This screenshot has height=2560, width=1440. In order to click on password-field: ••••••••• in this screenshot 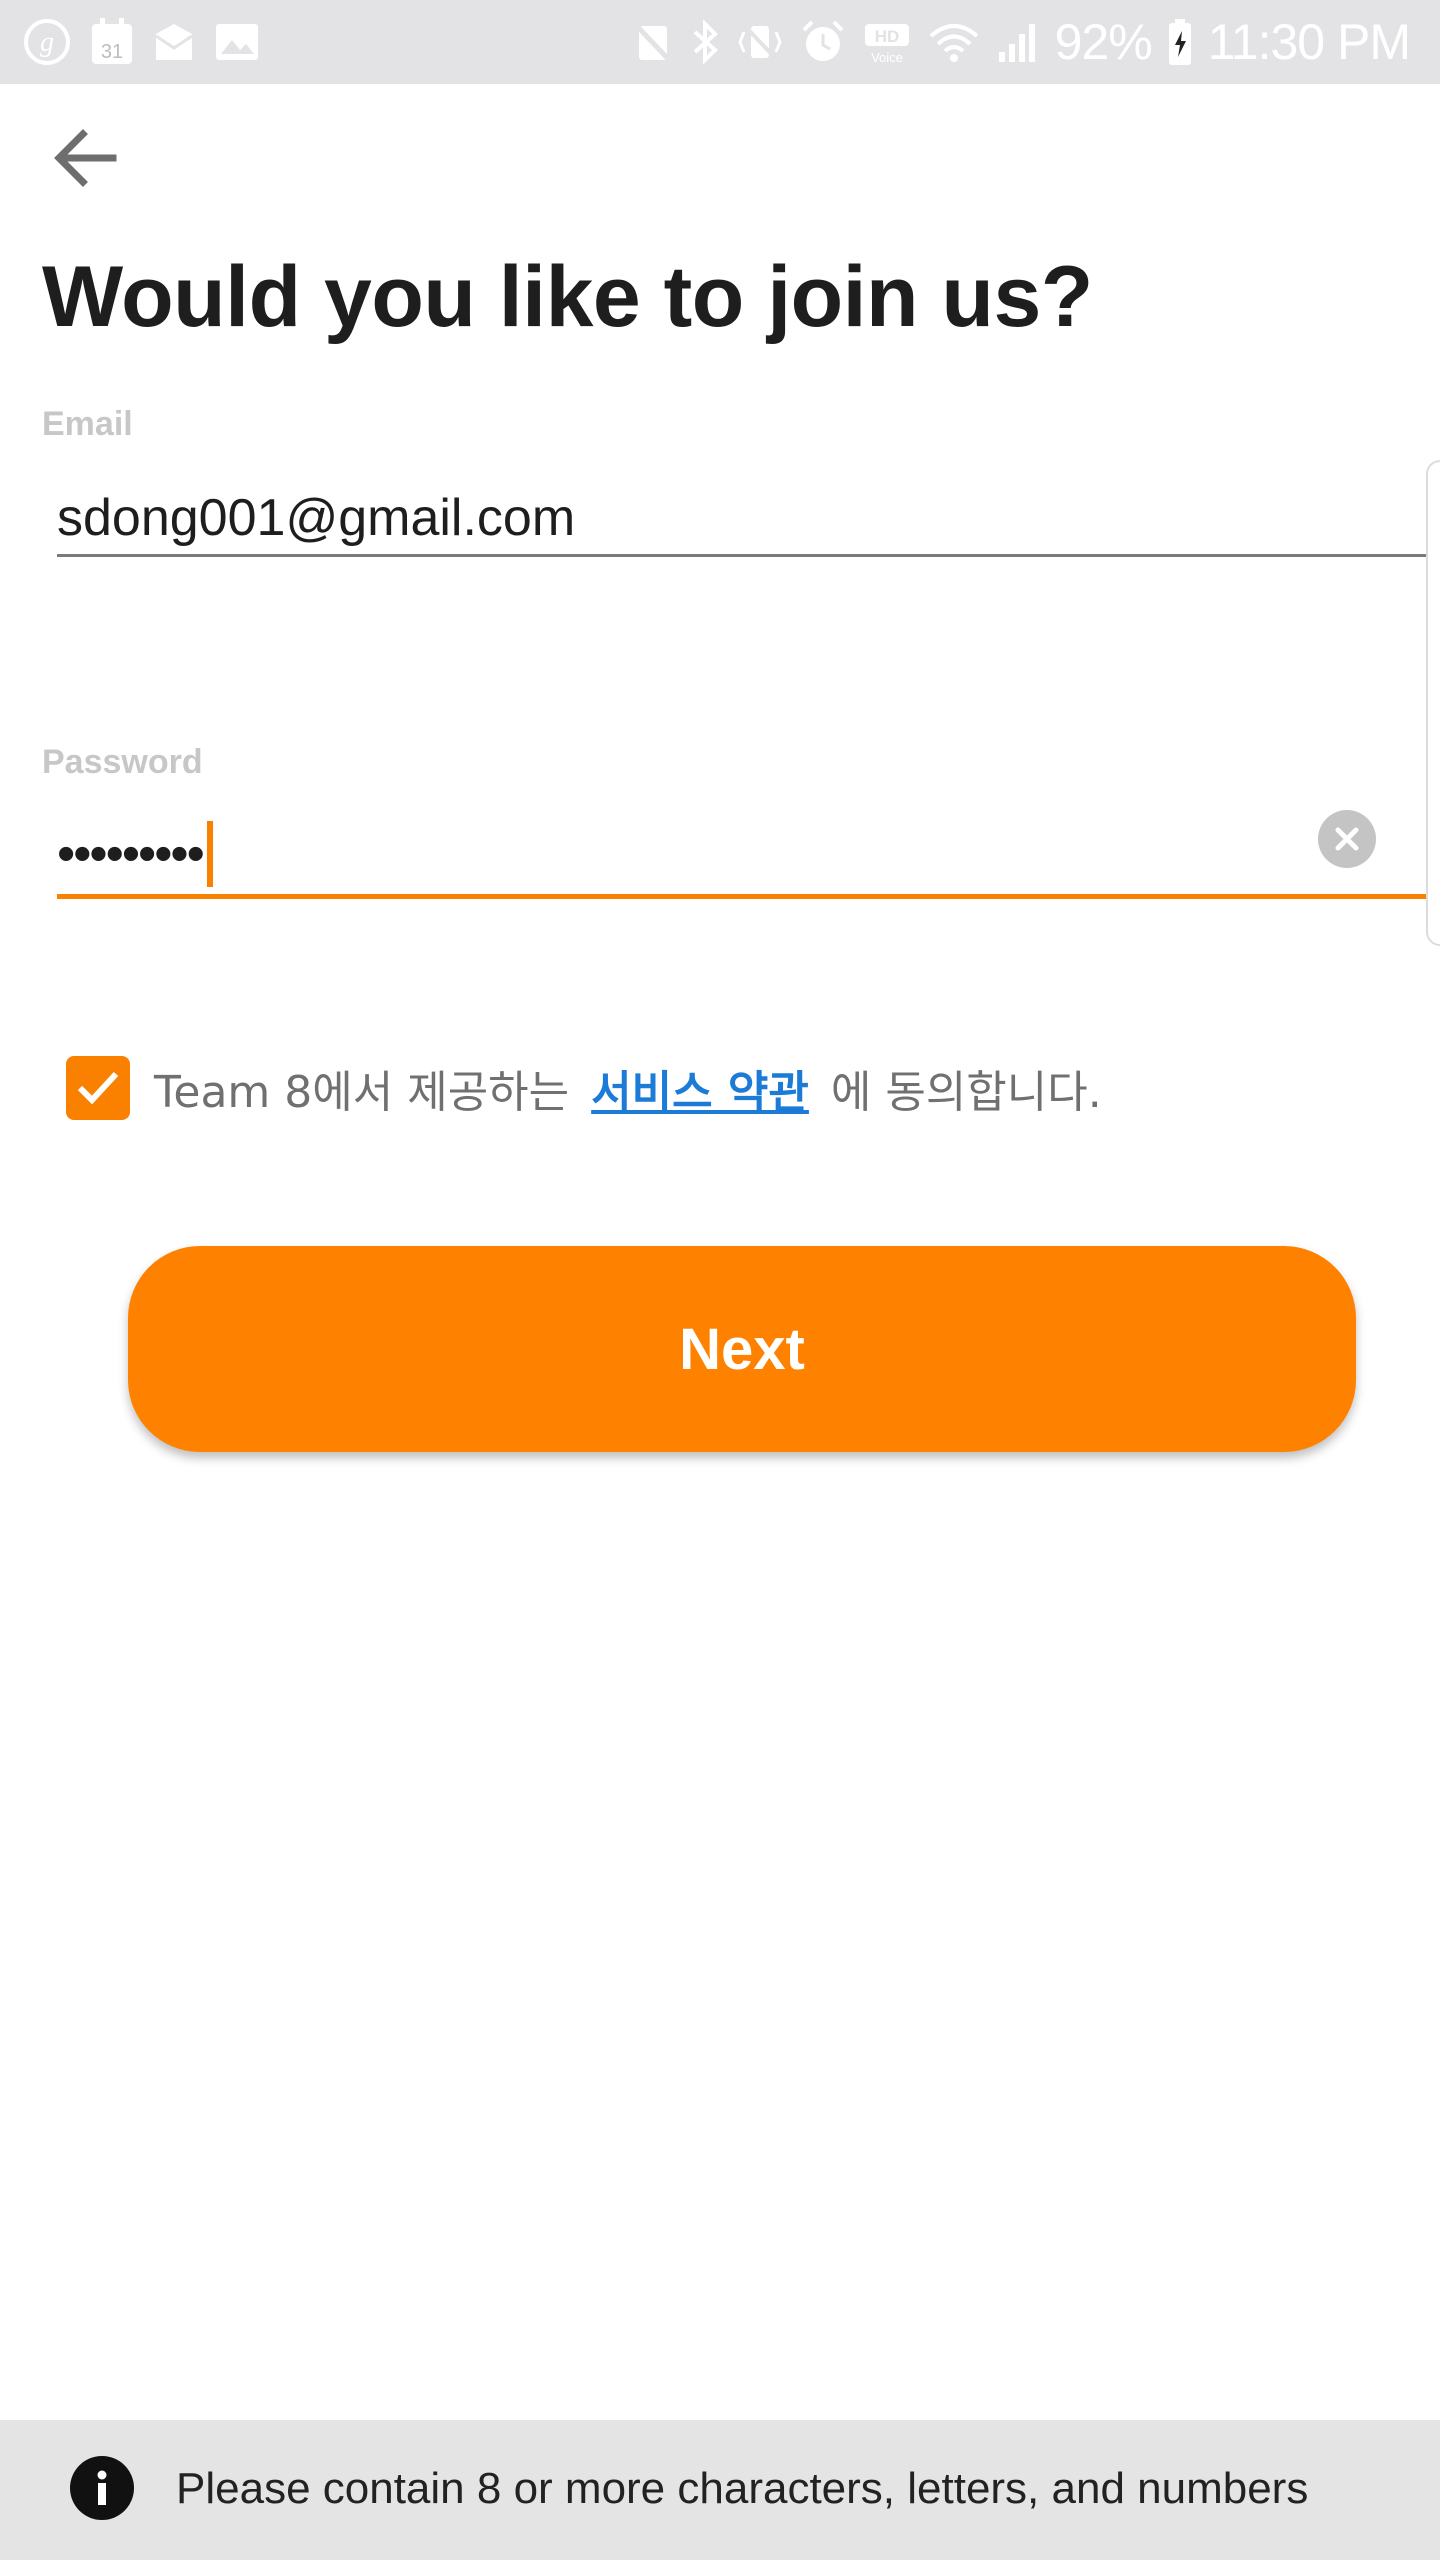, I will do `click(741, 854)`.